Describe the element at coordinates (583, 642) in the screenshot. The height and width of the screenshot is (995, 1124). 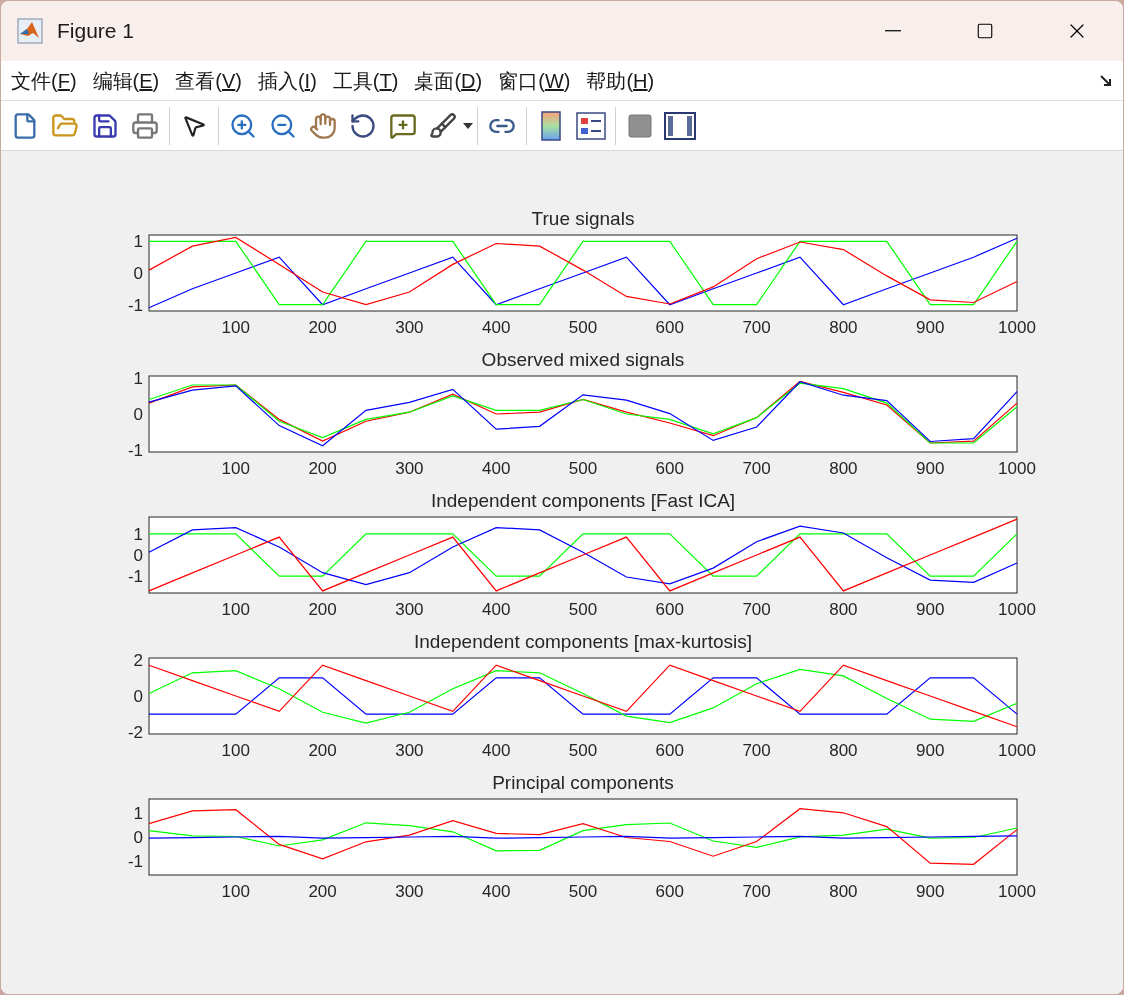
I see `plot-title: Independent components [max-kurtosis]` at that location.